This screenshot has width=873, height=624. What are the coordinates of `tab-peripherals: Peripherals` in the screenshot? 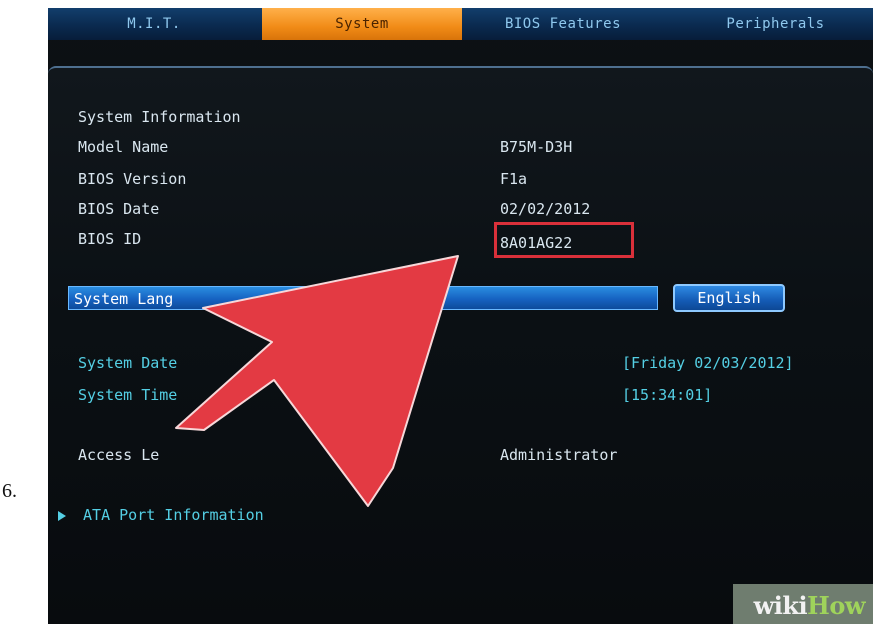 It's located at (775, 24).